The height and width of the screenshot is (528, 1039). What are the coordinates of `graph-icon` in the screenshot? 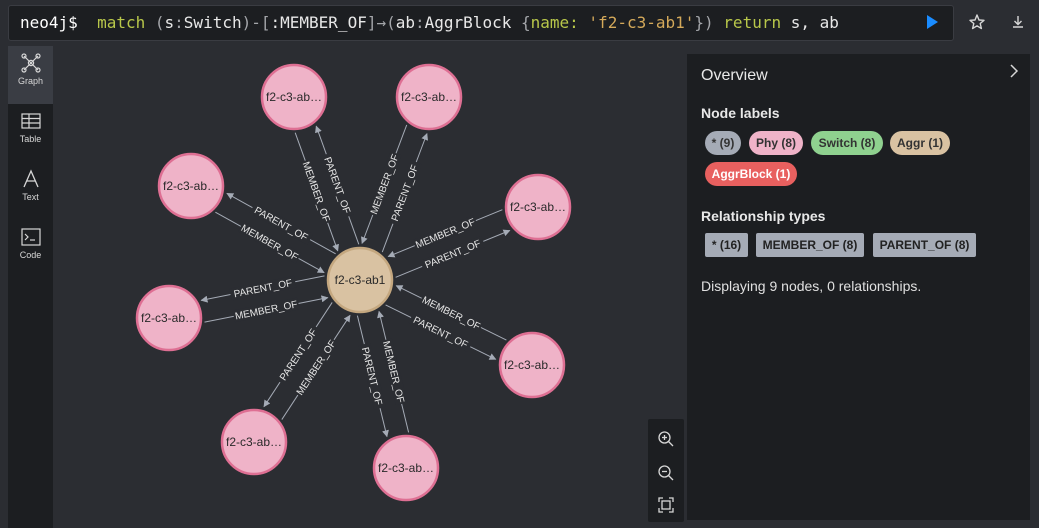 It's located at (30, 63).